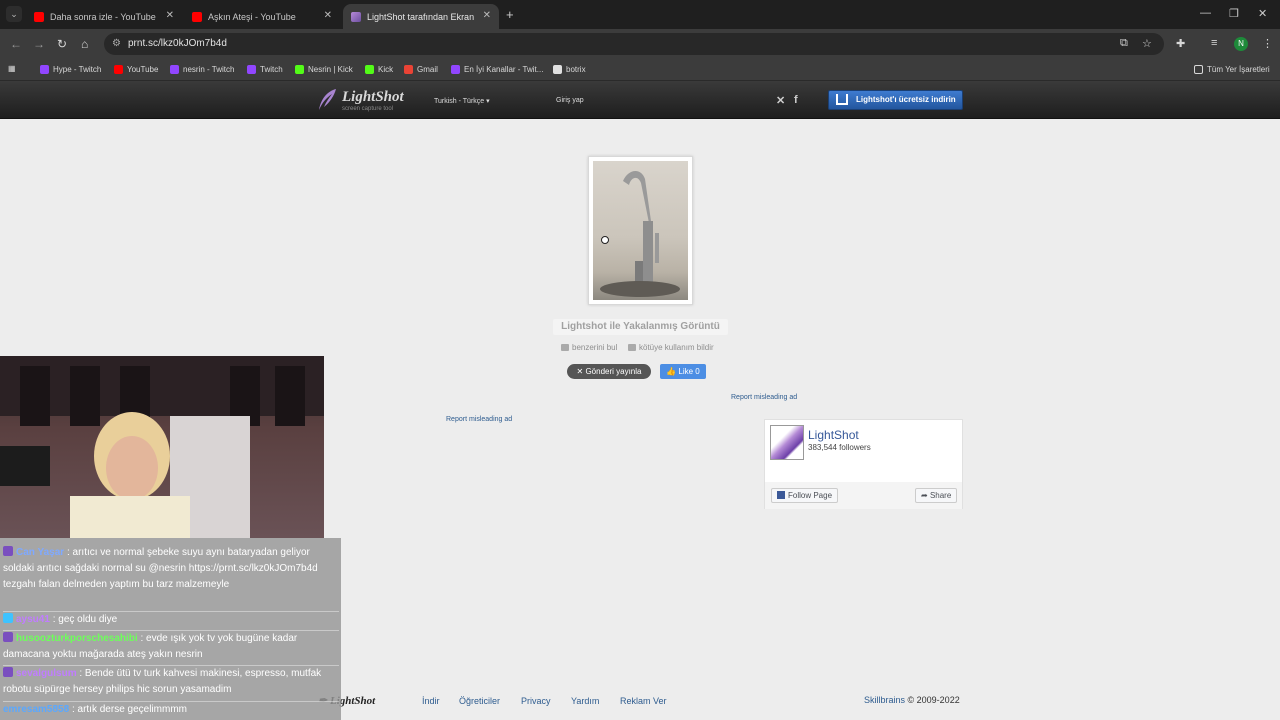 This screenshot has width=1280, height=720. Describe the element at coordinates (14, 14) in the screenshot. I see `tab-search-icon: ⌄` at that location.